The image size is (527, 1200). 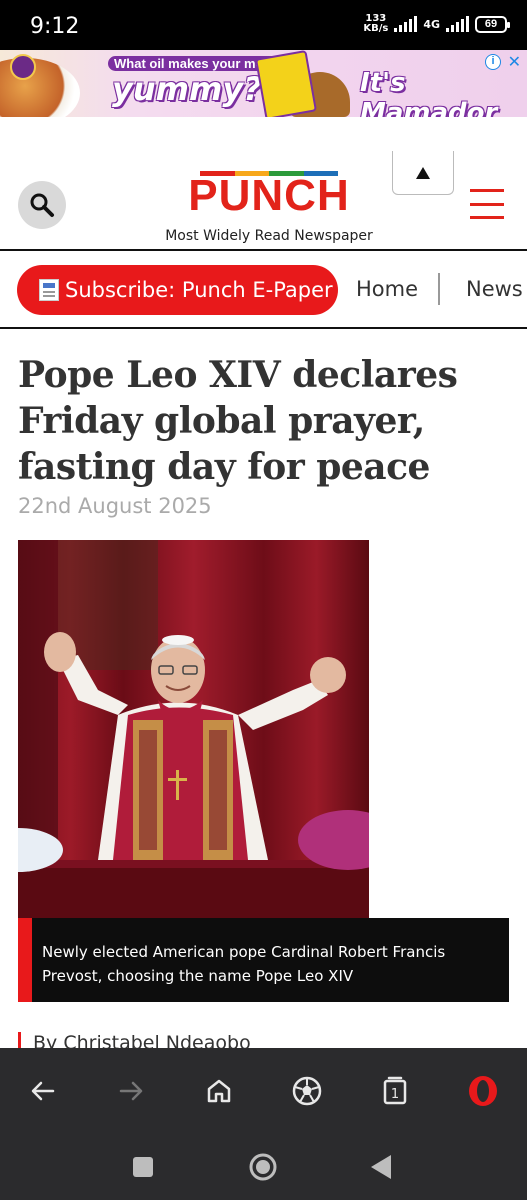 What do you see at coordinates (381, 1167) in the screenshot?
I see `back-nav-icon` at bounding box center [381, 1167].